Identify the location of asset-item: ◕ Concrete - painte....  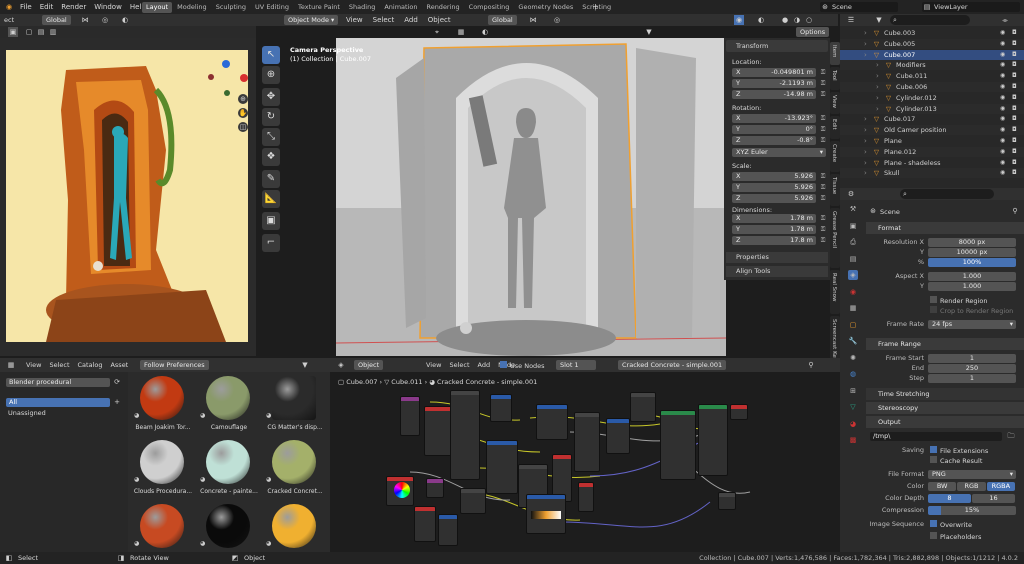
(229, 471).